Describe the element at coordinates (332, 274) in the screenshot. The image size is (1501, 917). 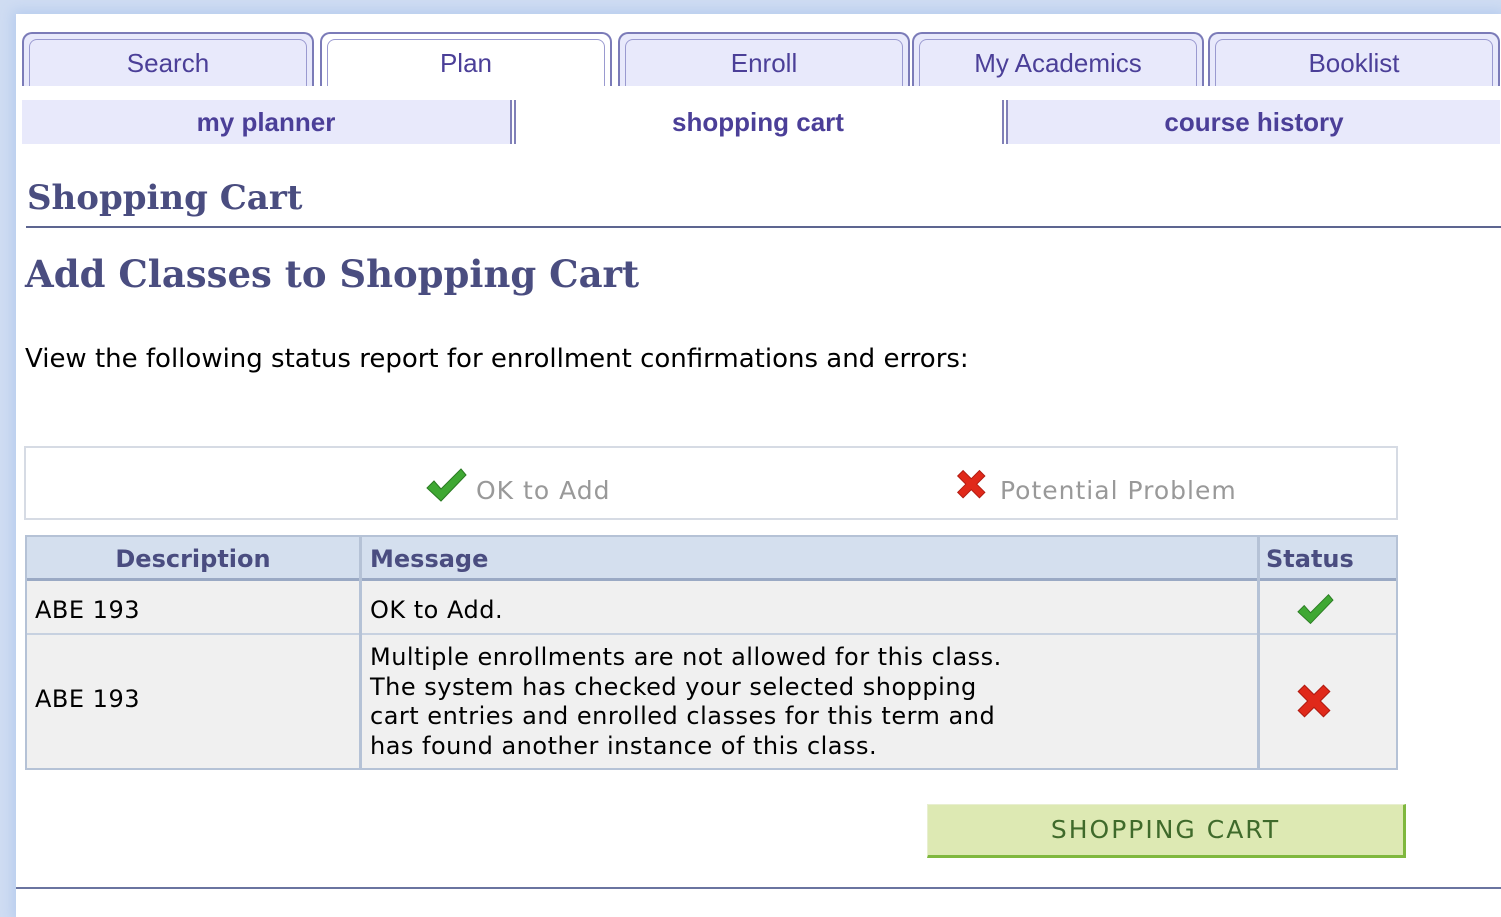
I see `section-title: Add Classes to Shopping Cart` at that location.